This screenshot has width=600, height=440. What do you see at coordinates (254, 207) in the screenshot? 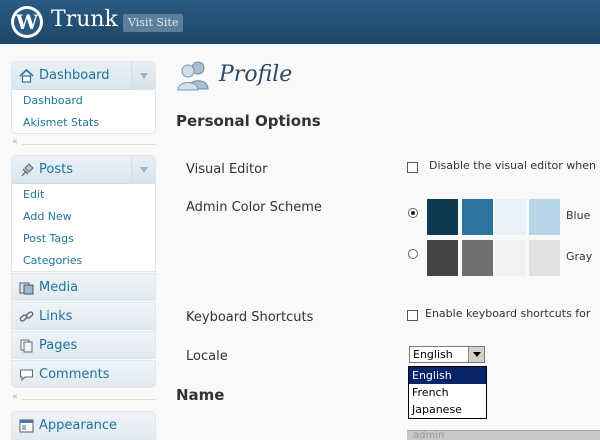
I see `label-admin-color-scheme: Admin Color Scheme` at bounding box center [254, 207].